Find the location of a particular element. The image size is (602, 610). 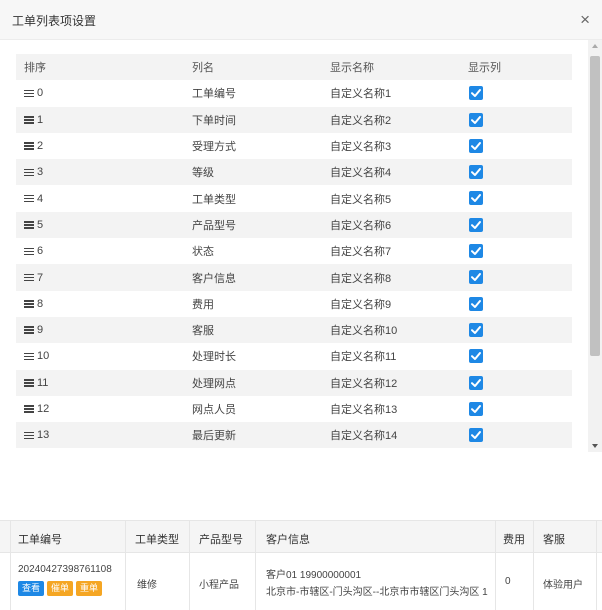

sort-cell: 11 is located at coordinates (36, 383).